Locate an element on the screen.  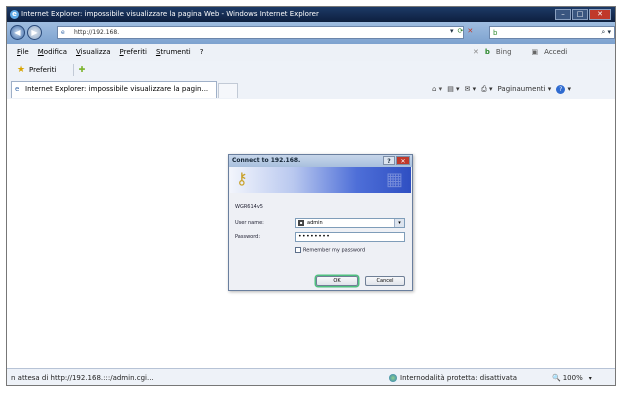
back-button: ◀ is located at coordinates (17, 32).